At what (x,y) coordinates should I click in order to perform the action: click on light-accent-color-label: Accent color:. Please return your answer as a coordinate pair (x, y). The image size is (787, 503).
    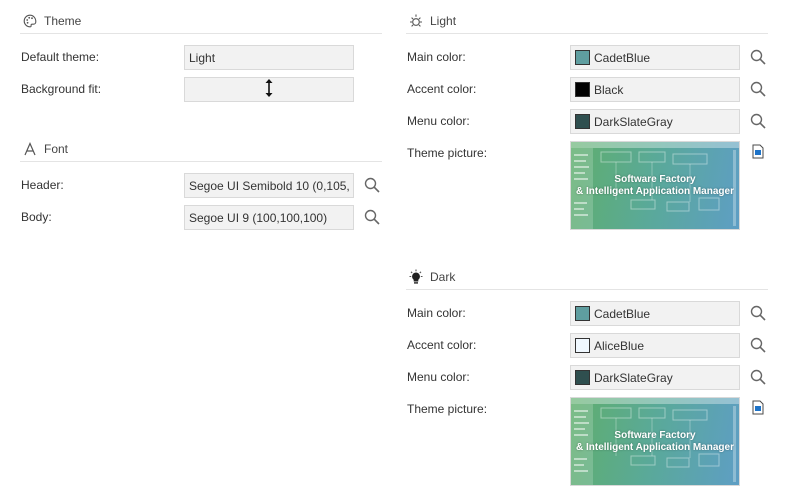
    Looking at the image, I should click on (442, 89).